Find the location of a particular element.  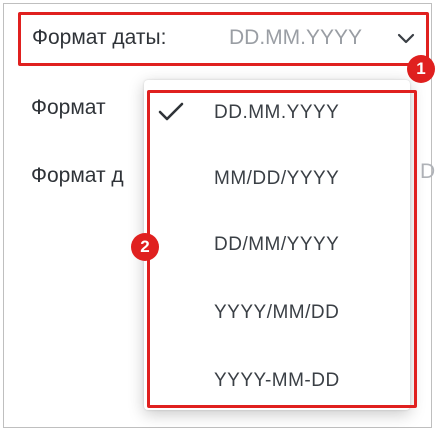

dropdown-option-mm-dd-yyyy: MM/DD/YYYY is located at coordinates (276, 179).